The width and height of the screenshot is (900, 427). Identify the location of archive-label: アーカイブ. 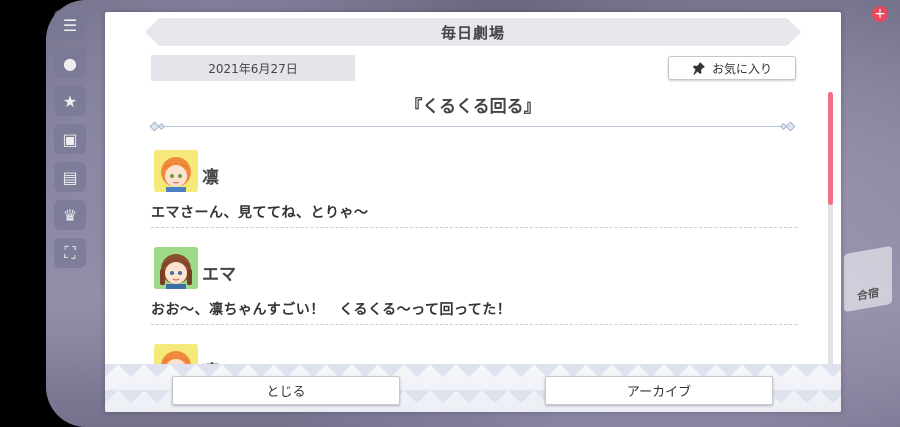
(659, 392).